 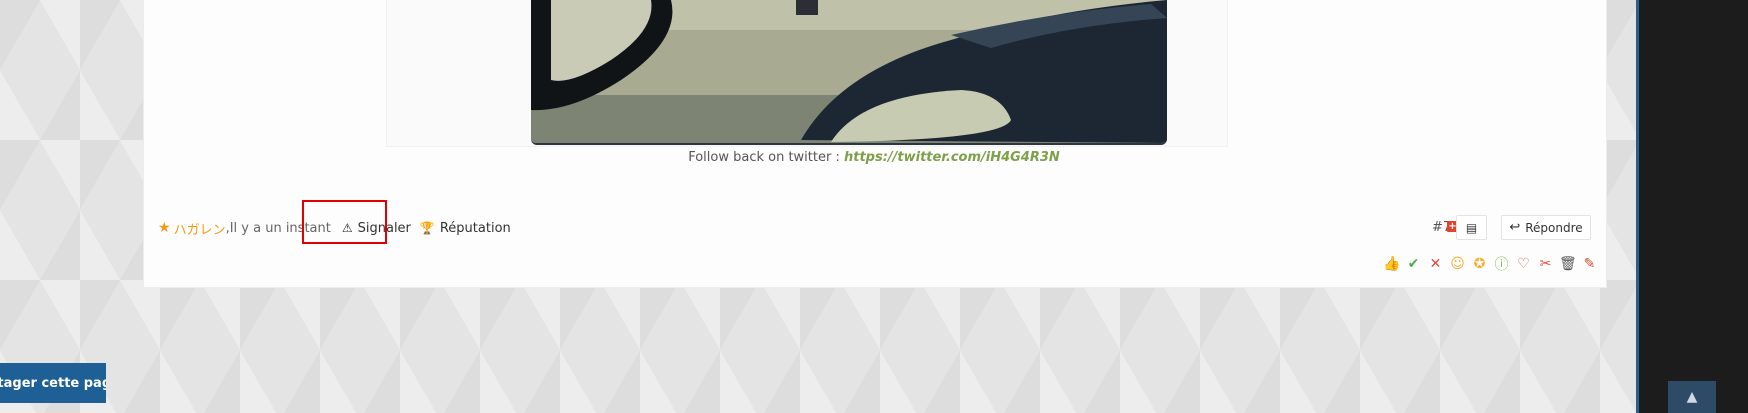 I want to click on reputation-link: 🏆 Réputation, so click(x=465, y=228).